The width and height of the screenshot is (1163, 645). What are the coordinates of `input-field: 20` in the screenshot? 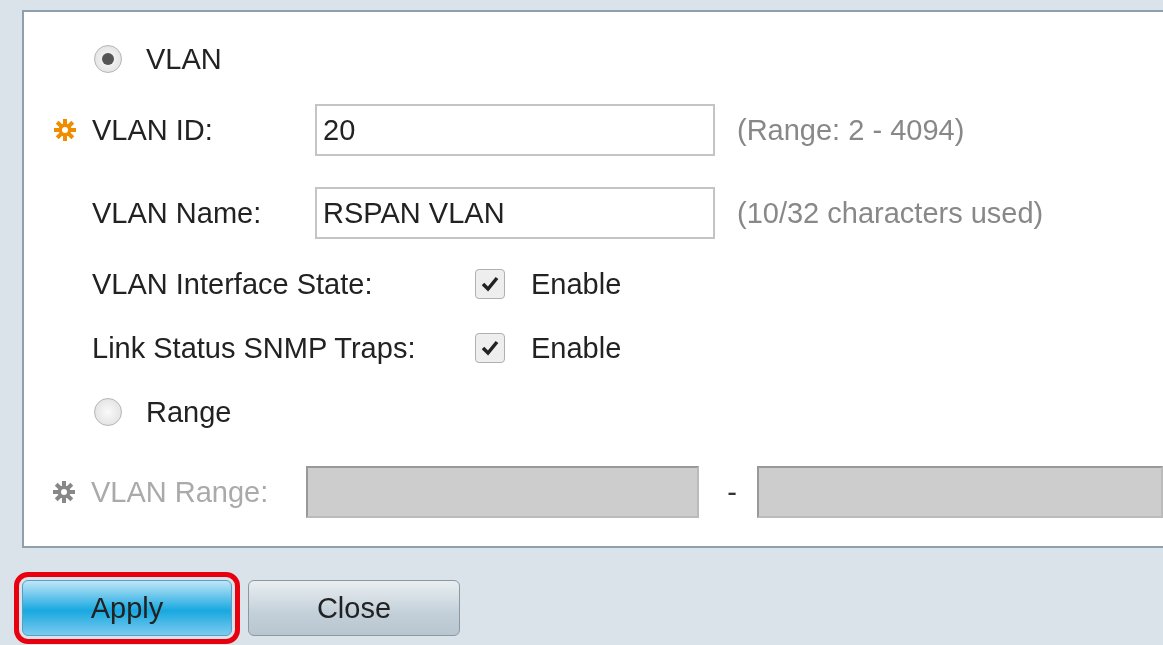 It's located at (515, 130).